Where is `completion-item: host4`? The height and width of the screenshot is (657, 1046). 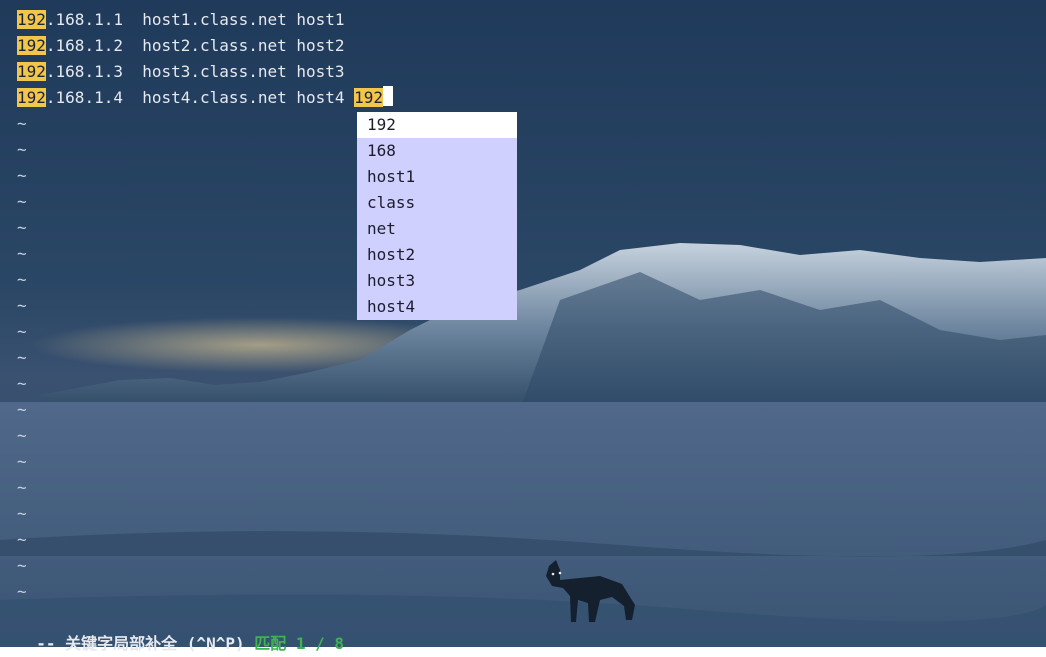 completion-item: host4 is located at coordinates (437, 307).